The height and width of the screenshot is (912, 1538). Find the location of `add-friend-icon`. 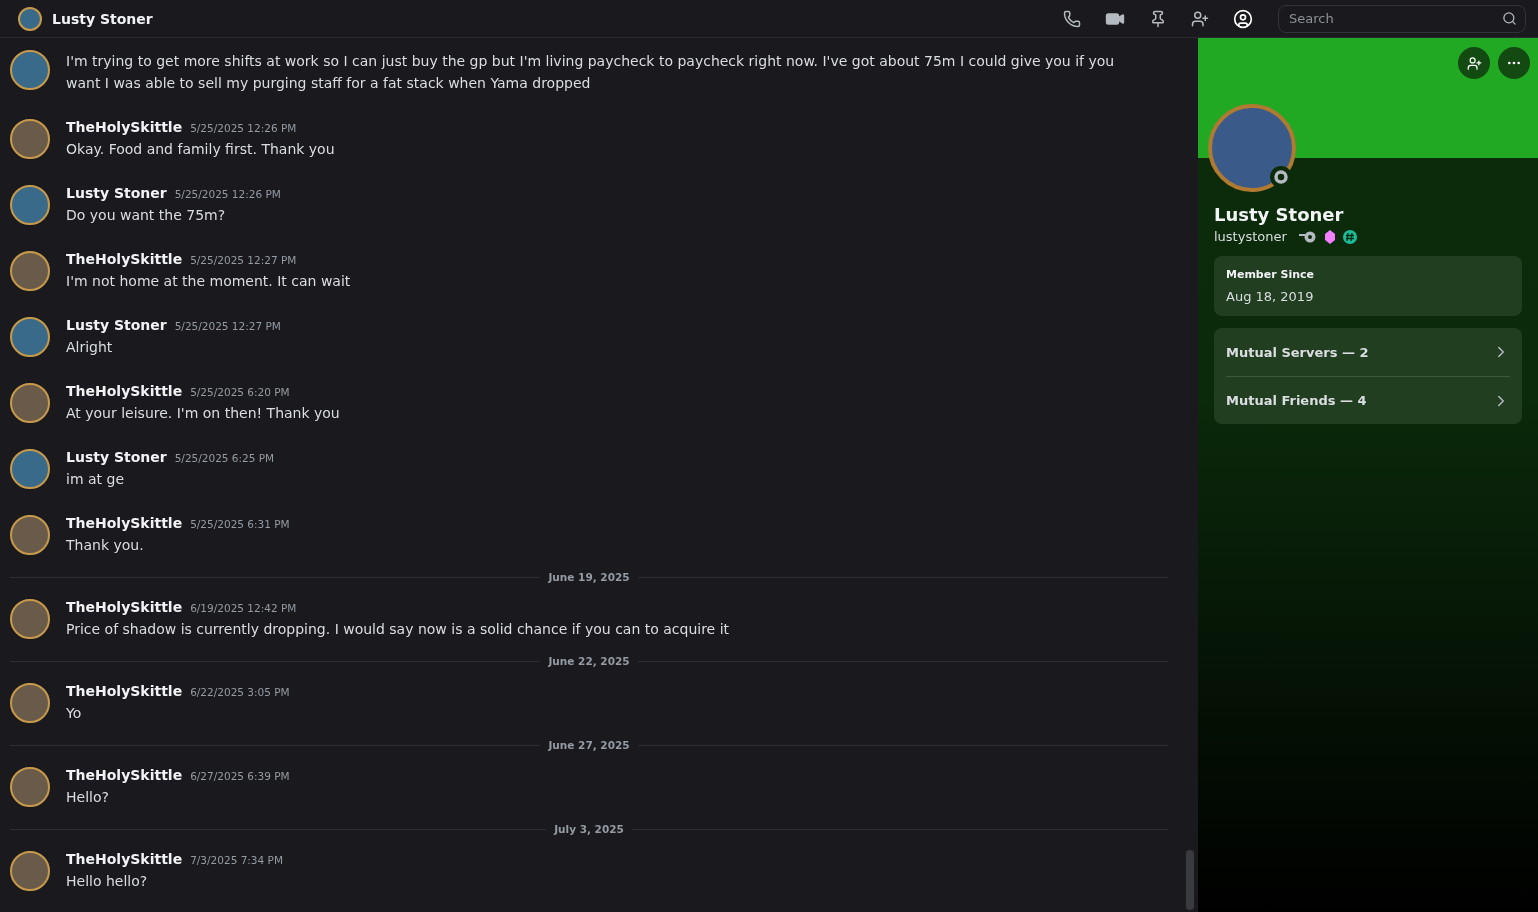

add-friend-icon is located at coordinates (1474, 63).